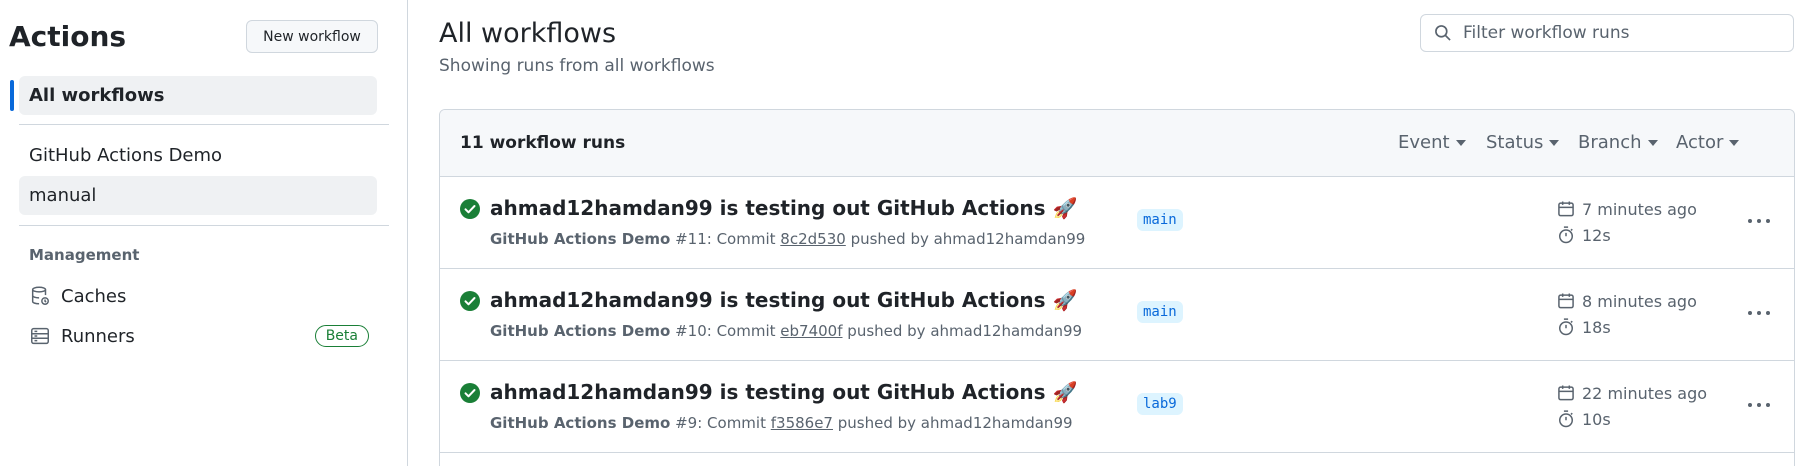  What do you see at coordinates (1596, 327) in the screenshot?
I see `run-duration-value: 18s` at bounding box center [1596, 327].